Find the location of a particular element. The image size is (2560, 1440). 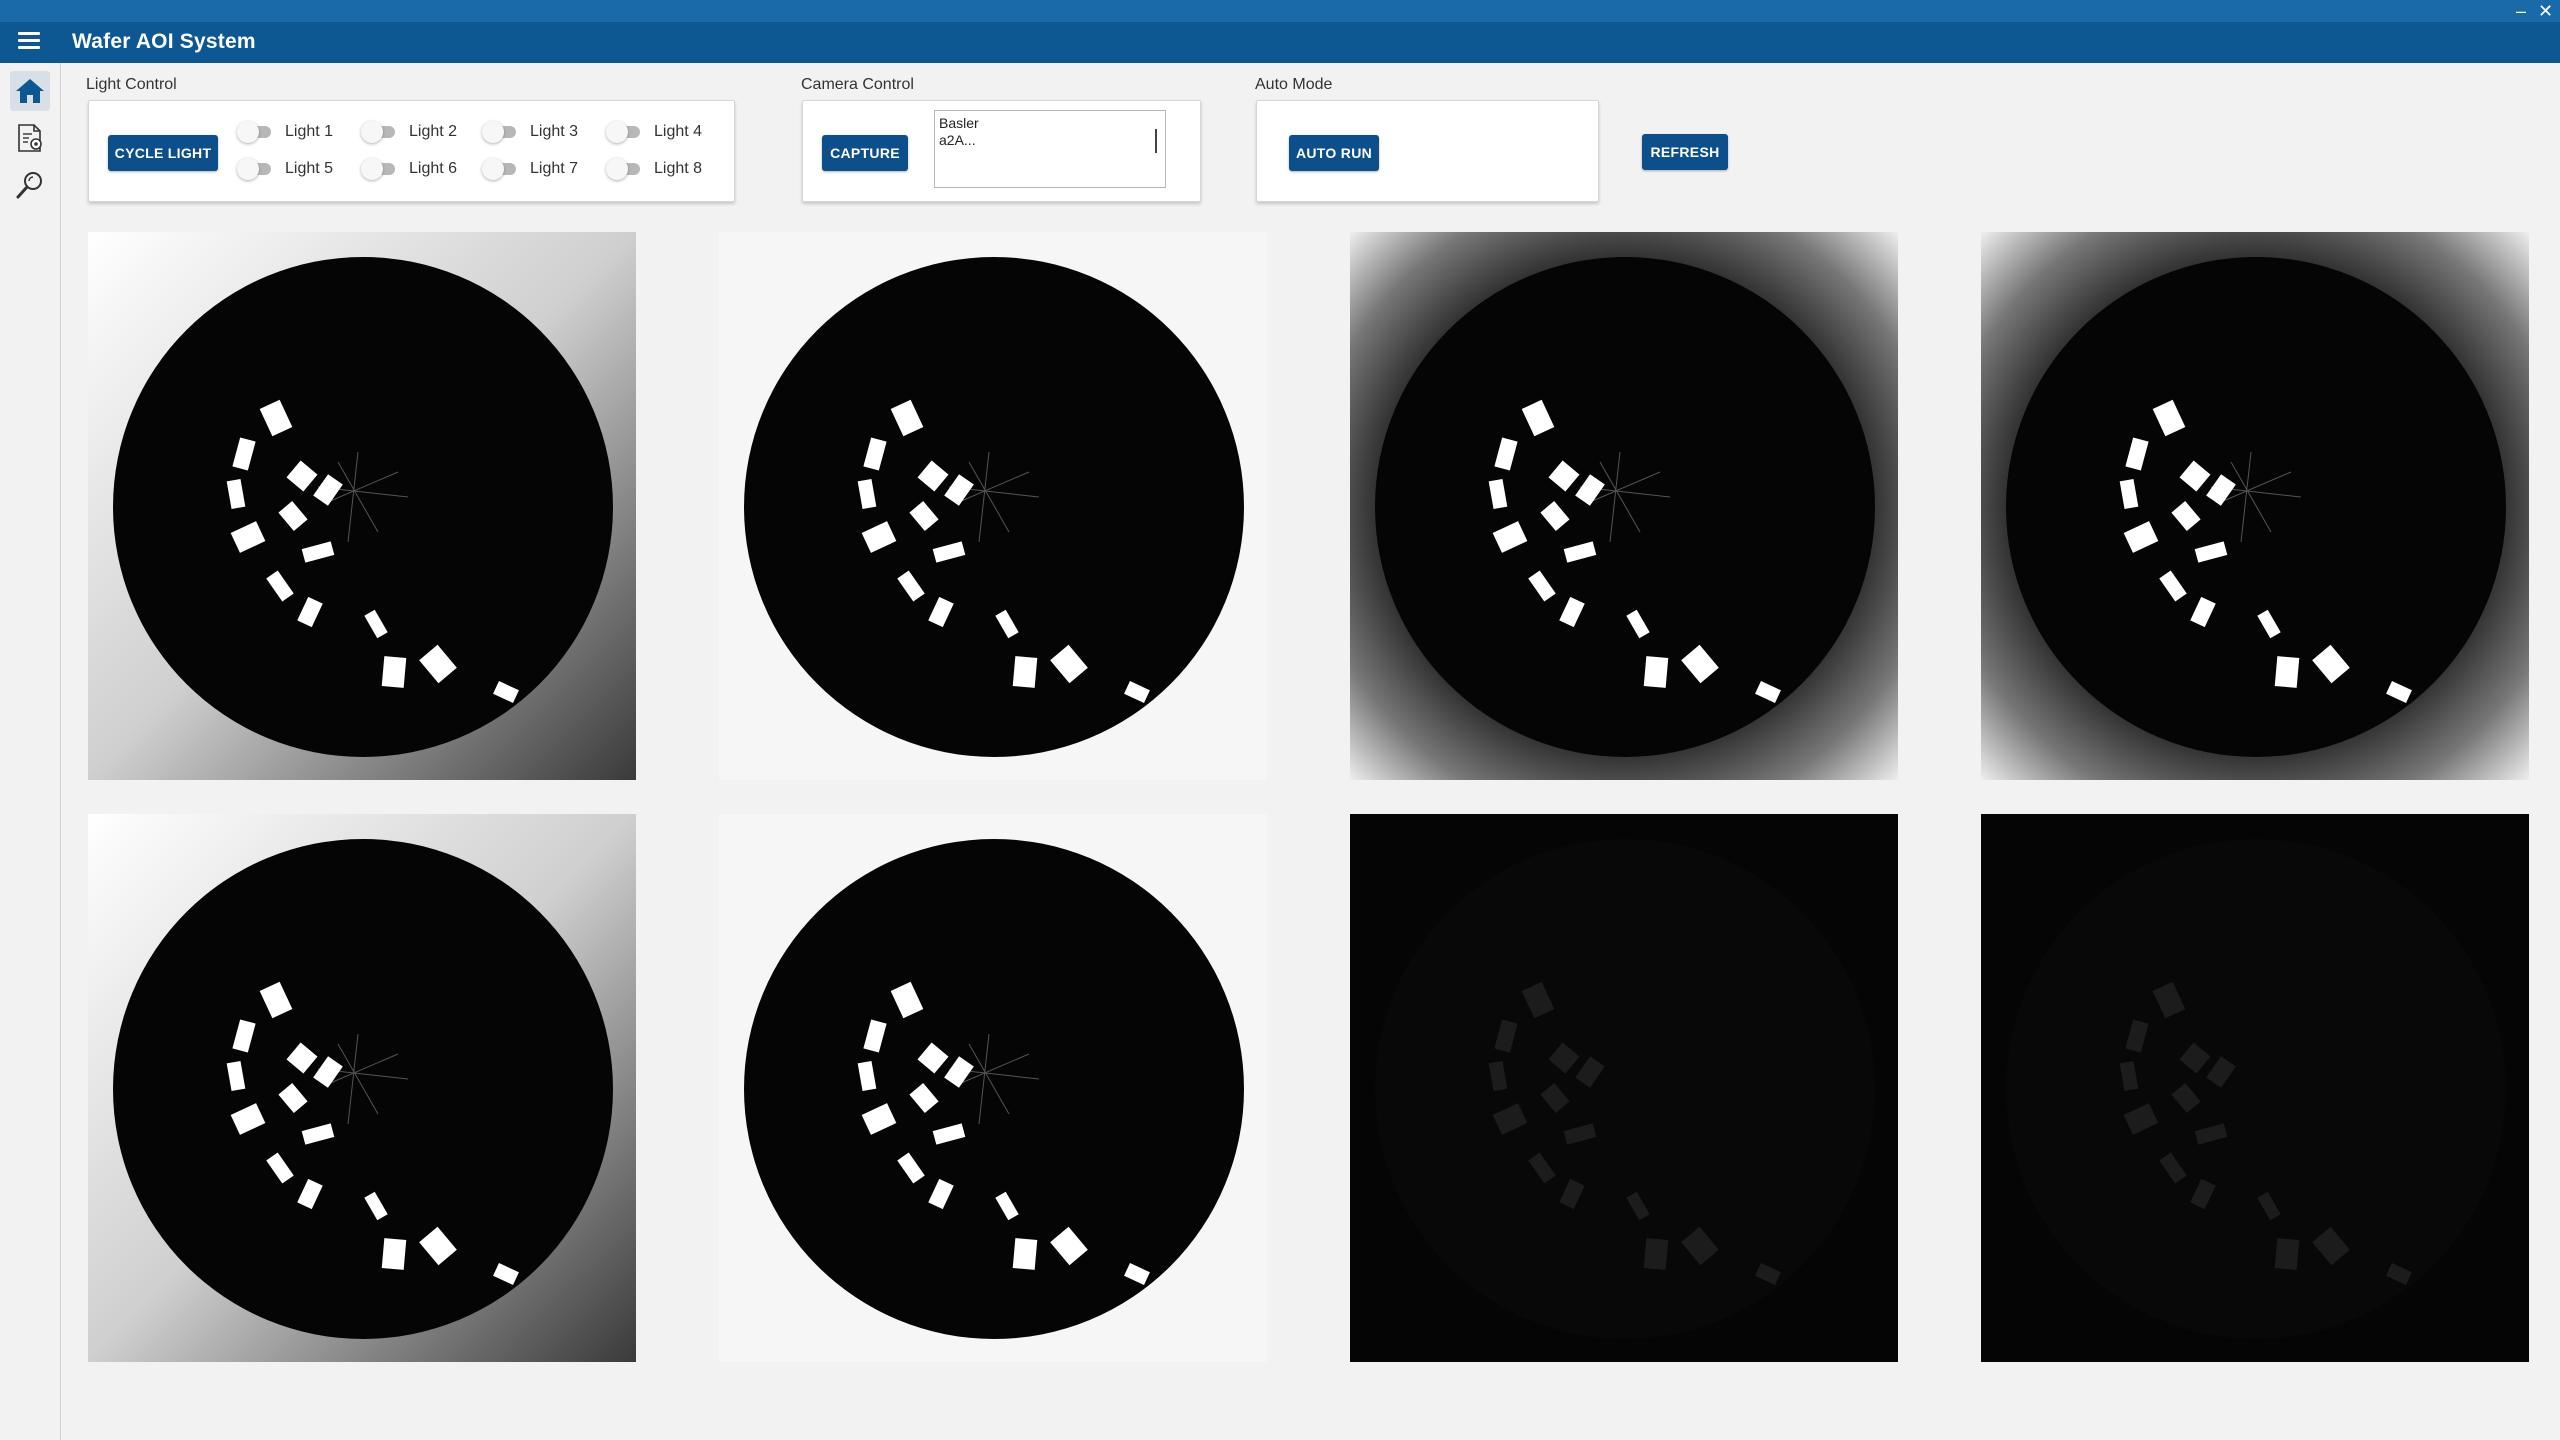

refresh-button: REFRESH is located at coordinates (1685, 152).